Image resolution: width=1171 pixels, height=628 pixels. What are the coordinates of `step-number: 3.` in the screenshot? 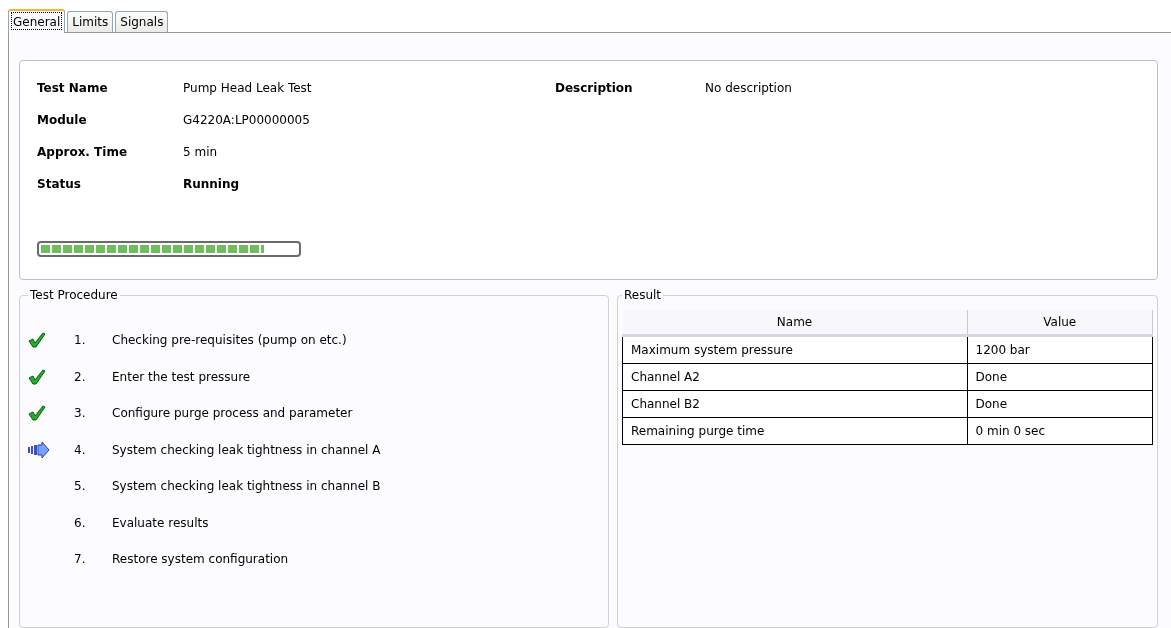 It's located at (80, 413).